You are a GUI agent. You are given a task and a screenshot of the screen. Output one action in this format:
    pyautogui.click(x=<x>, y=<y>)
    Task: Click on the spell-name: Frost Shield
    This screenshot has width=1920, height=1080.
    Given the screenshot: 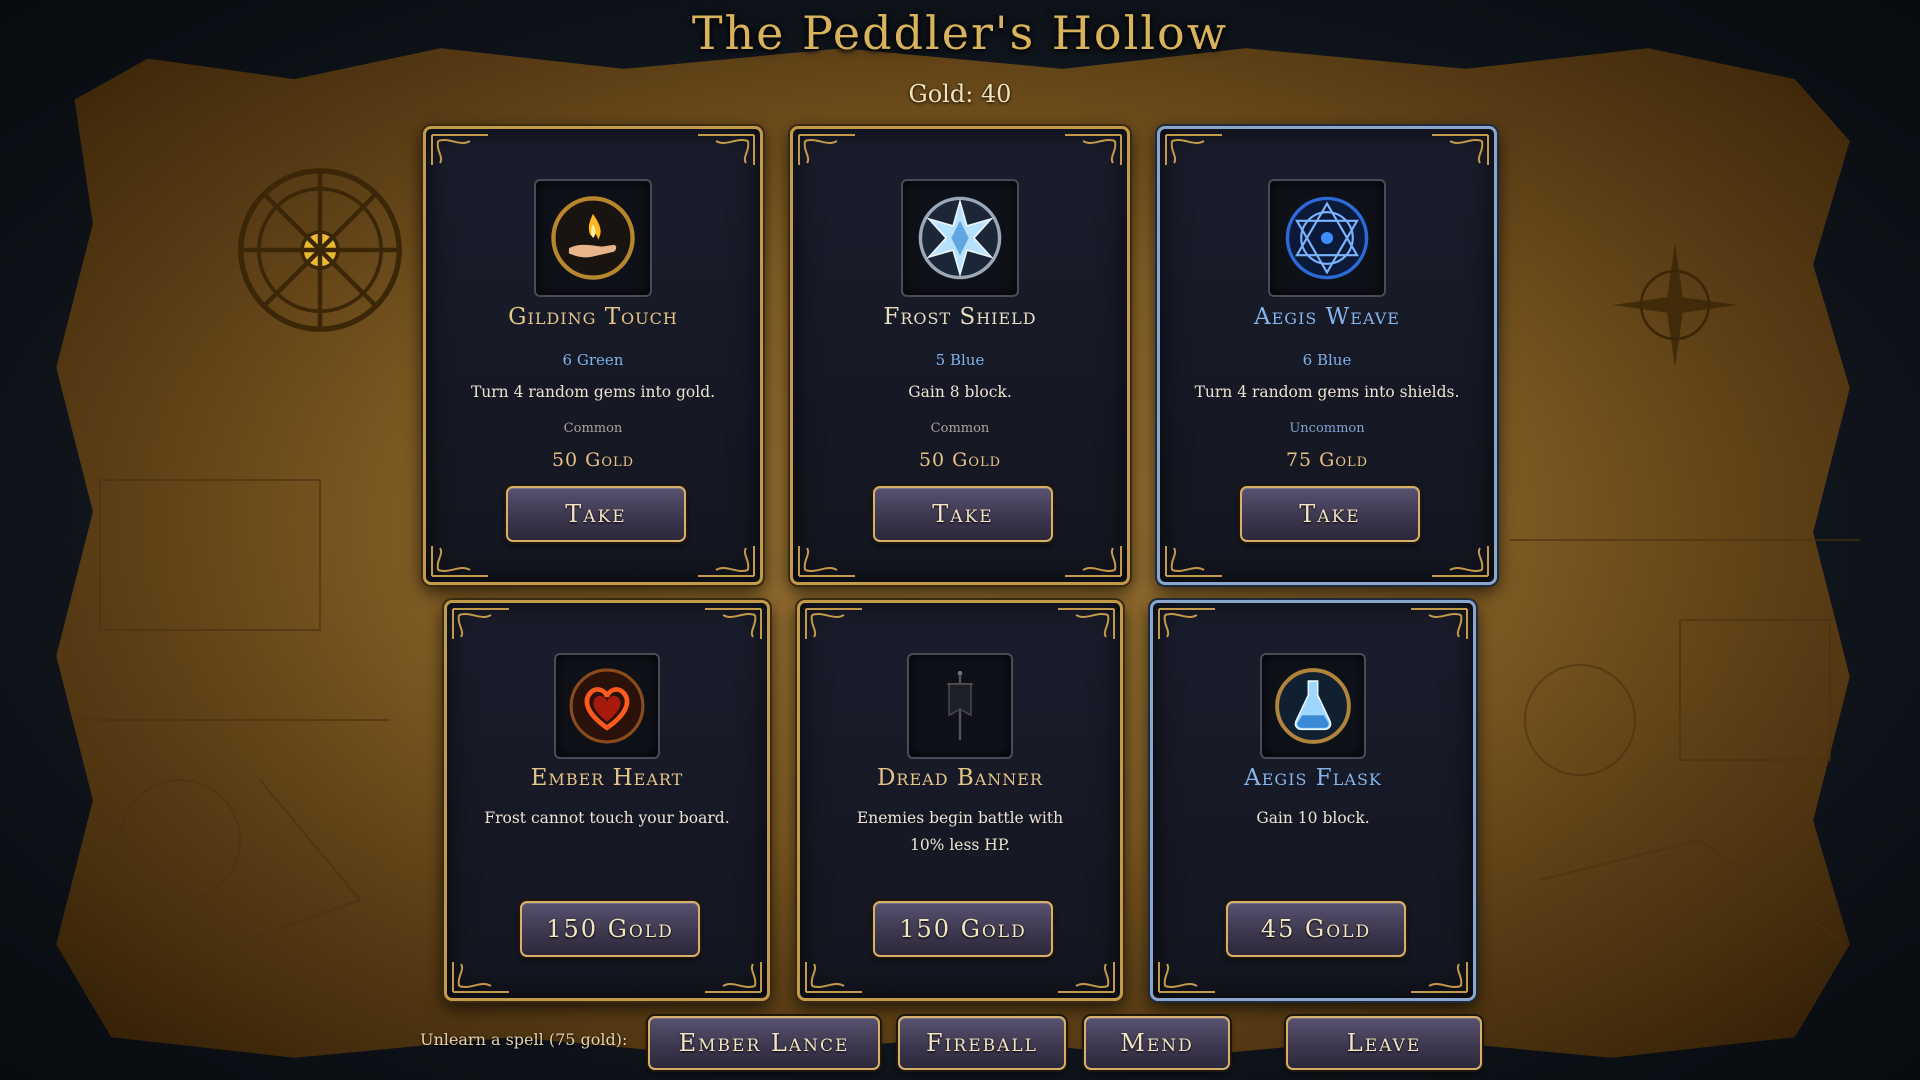 What is the action you would take?
    pyautogui.click(x=960, y=317)
    